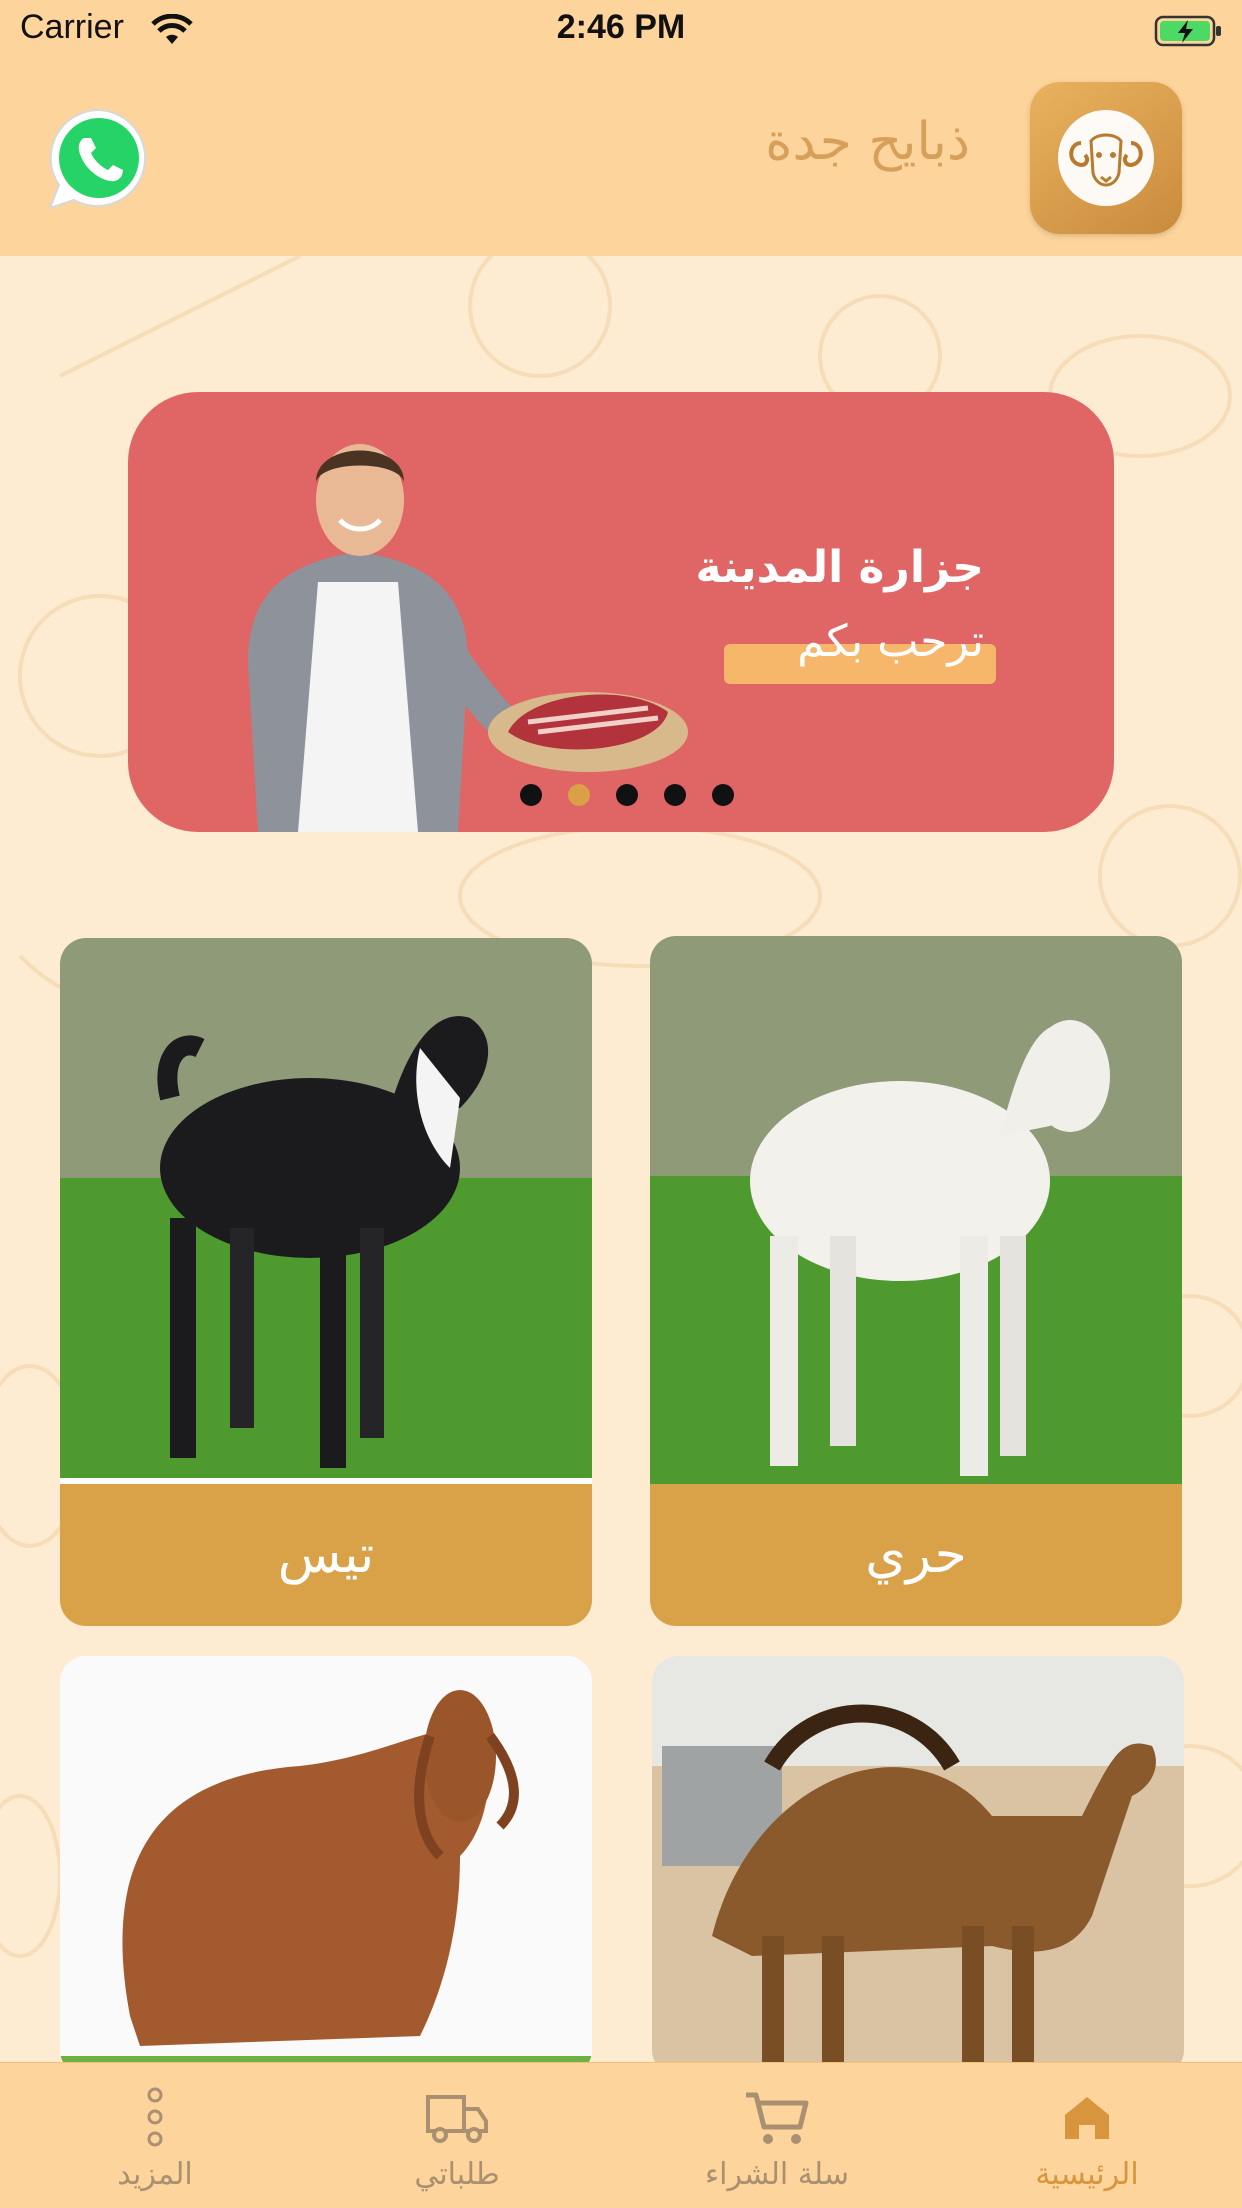  I want to click on tab-orders-label: طلباتي, so click(457, 2174).